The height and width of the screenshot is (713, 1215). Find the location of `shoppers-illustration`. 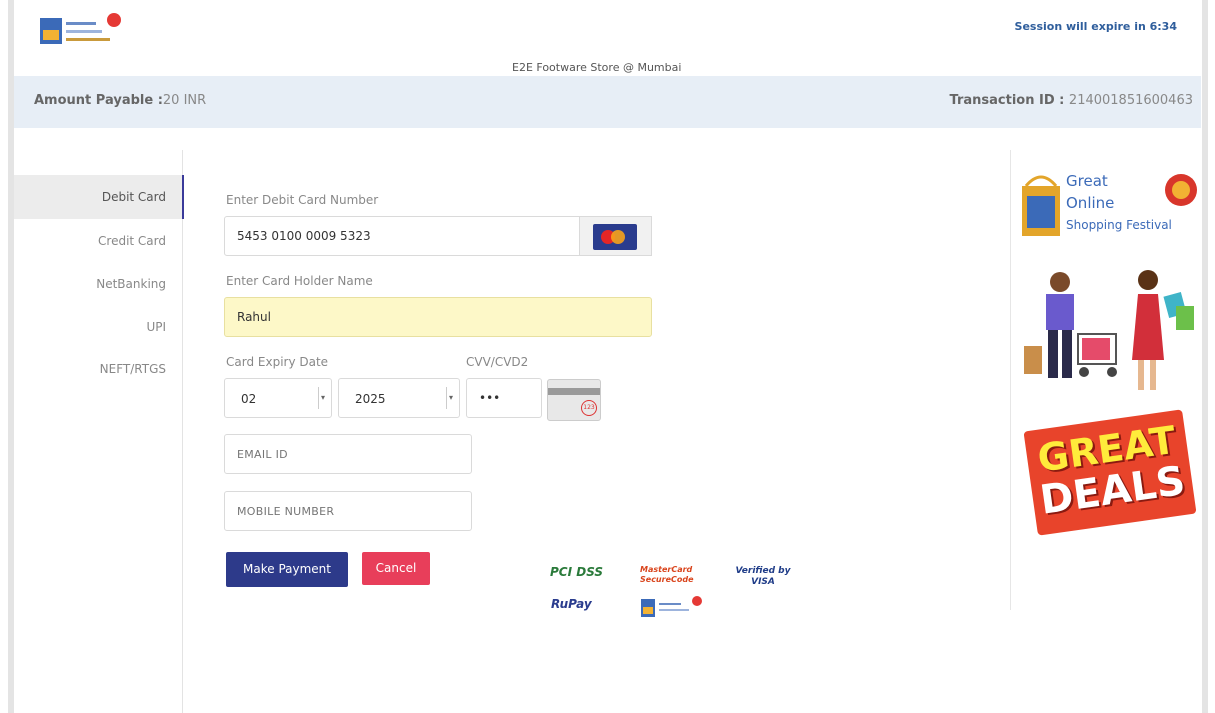

shoppers-illustration is located at coordinates (1109, 330).